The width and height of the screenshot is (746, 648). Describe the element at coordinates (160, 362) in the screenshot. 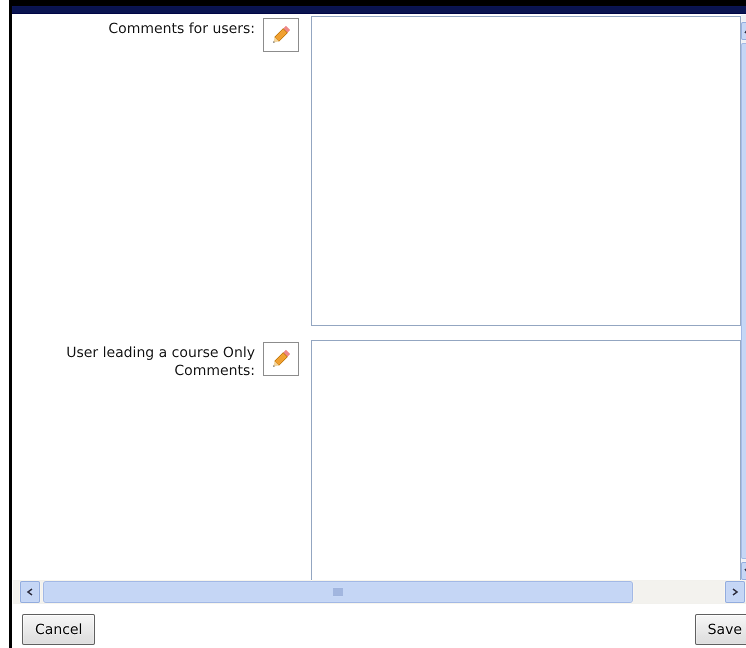

I see `field-label: User leading a course Only Comments:` at that location.